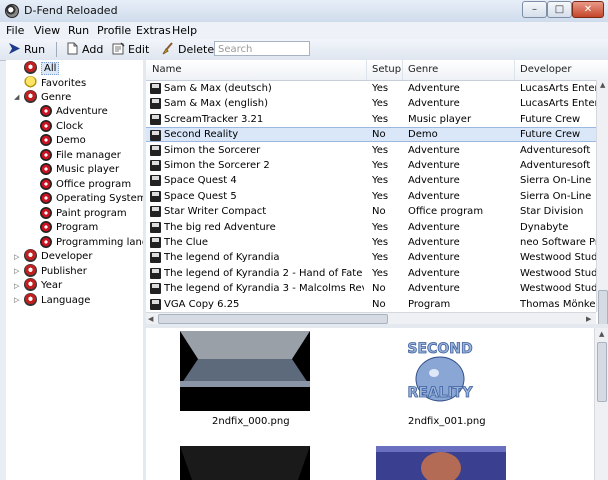 This screenshot has width=608, height=480. What do you see at coordinates (84, 49) in the screenshot?
I see `add-button: Add` at bounding box center [84, 49].